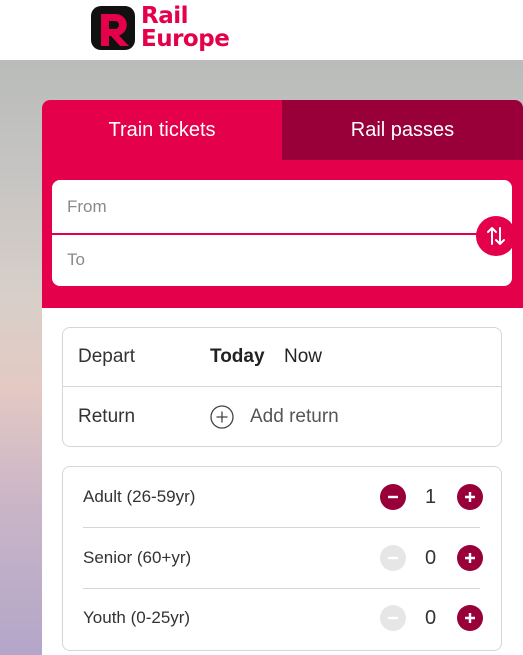 Image resolution: width=523 pixels, height=655 pixels. I want to click on senior-count: 0, so click(430, 557).